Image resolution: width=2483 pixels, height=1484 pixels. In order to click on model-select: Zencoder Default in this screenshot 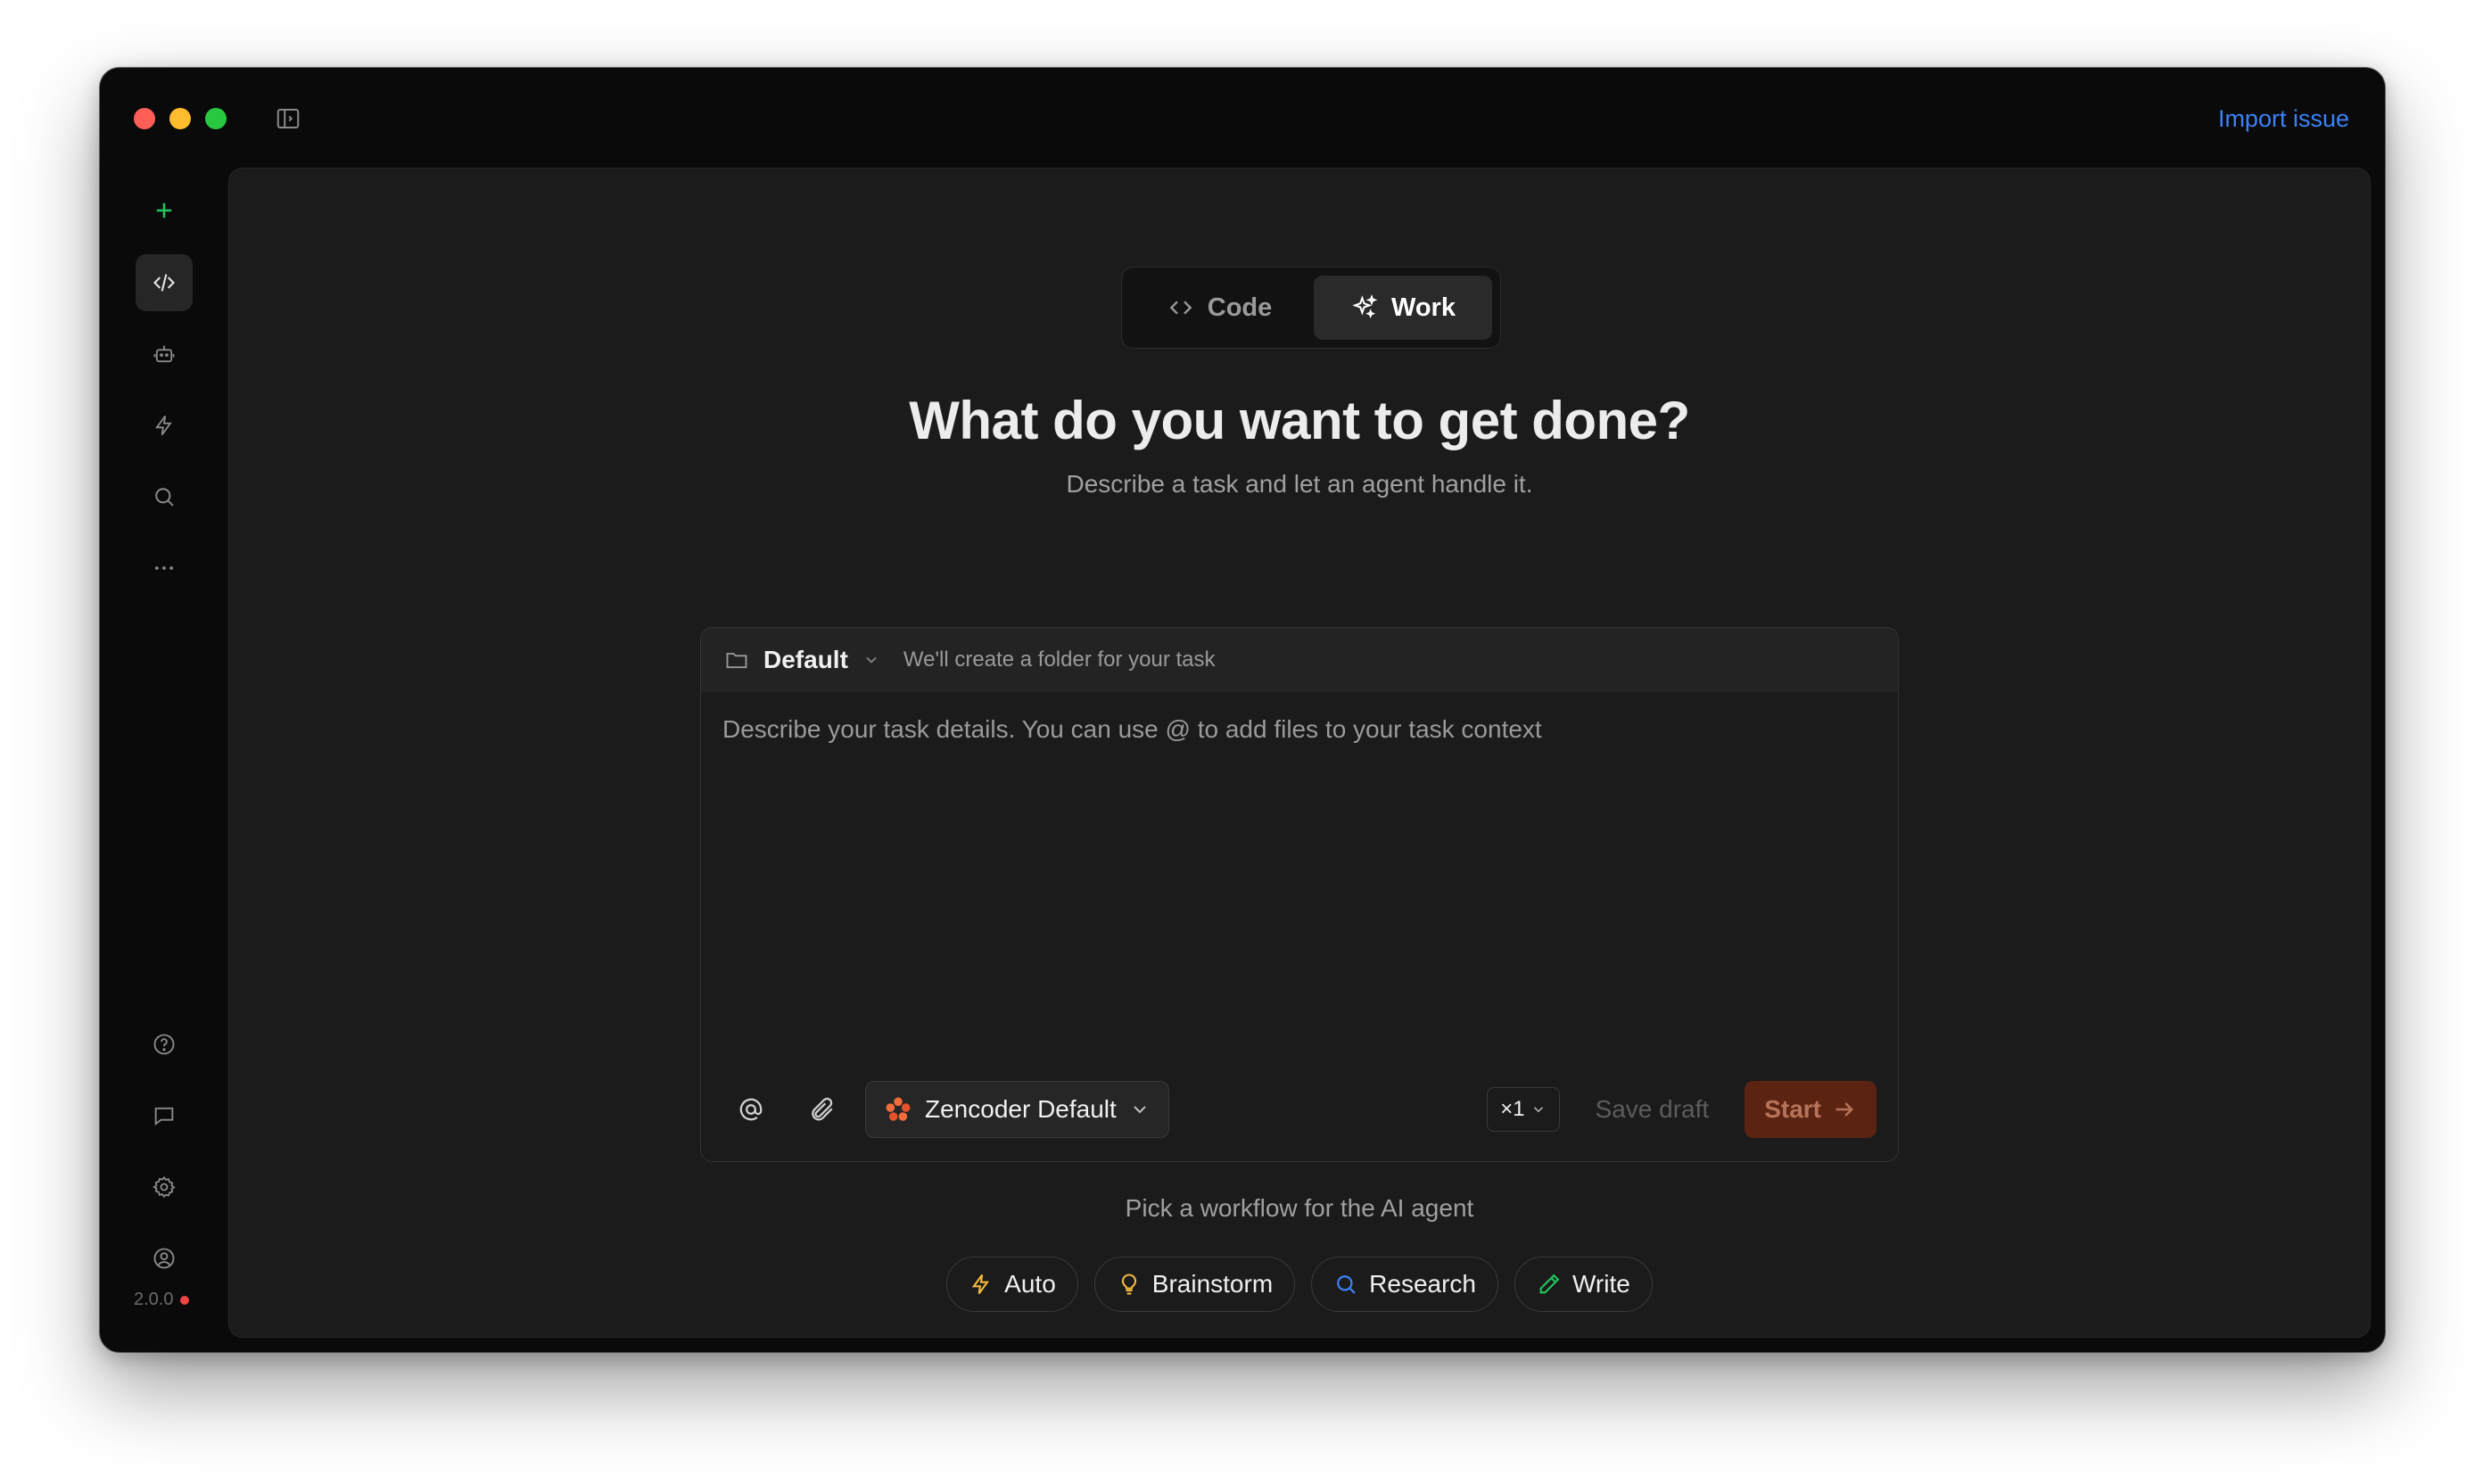, I will do `click(1017, 1109)`.